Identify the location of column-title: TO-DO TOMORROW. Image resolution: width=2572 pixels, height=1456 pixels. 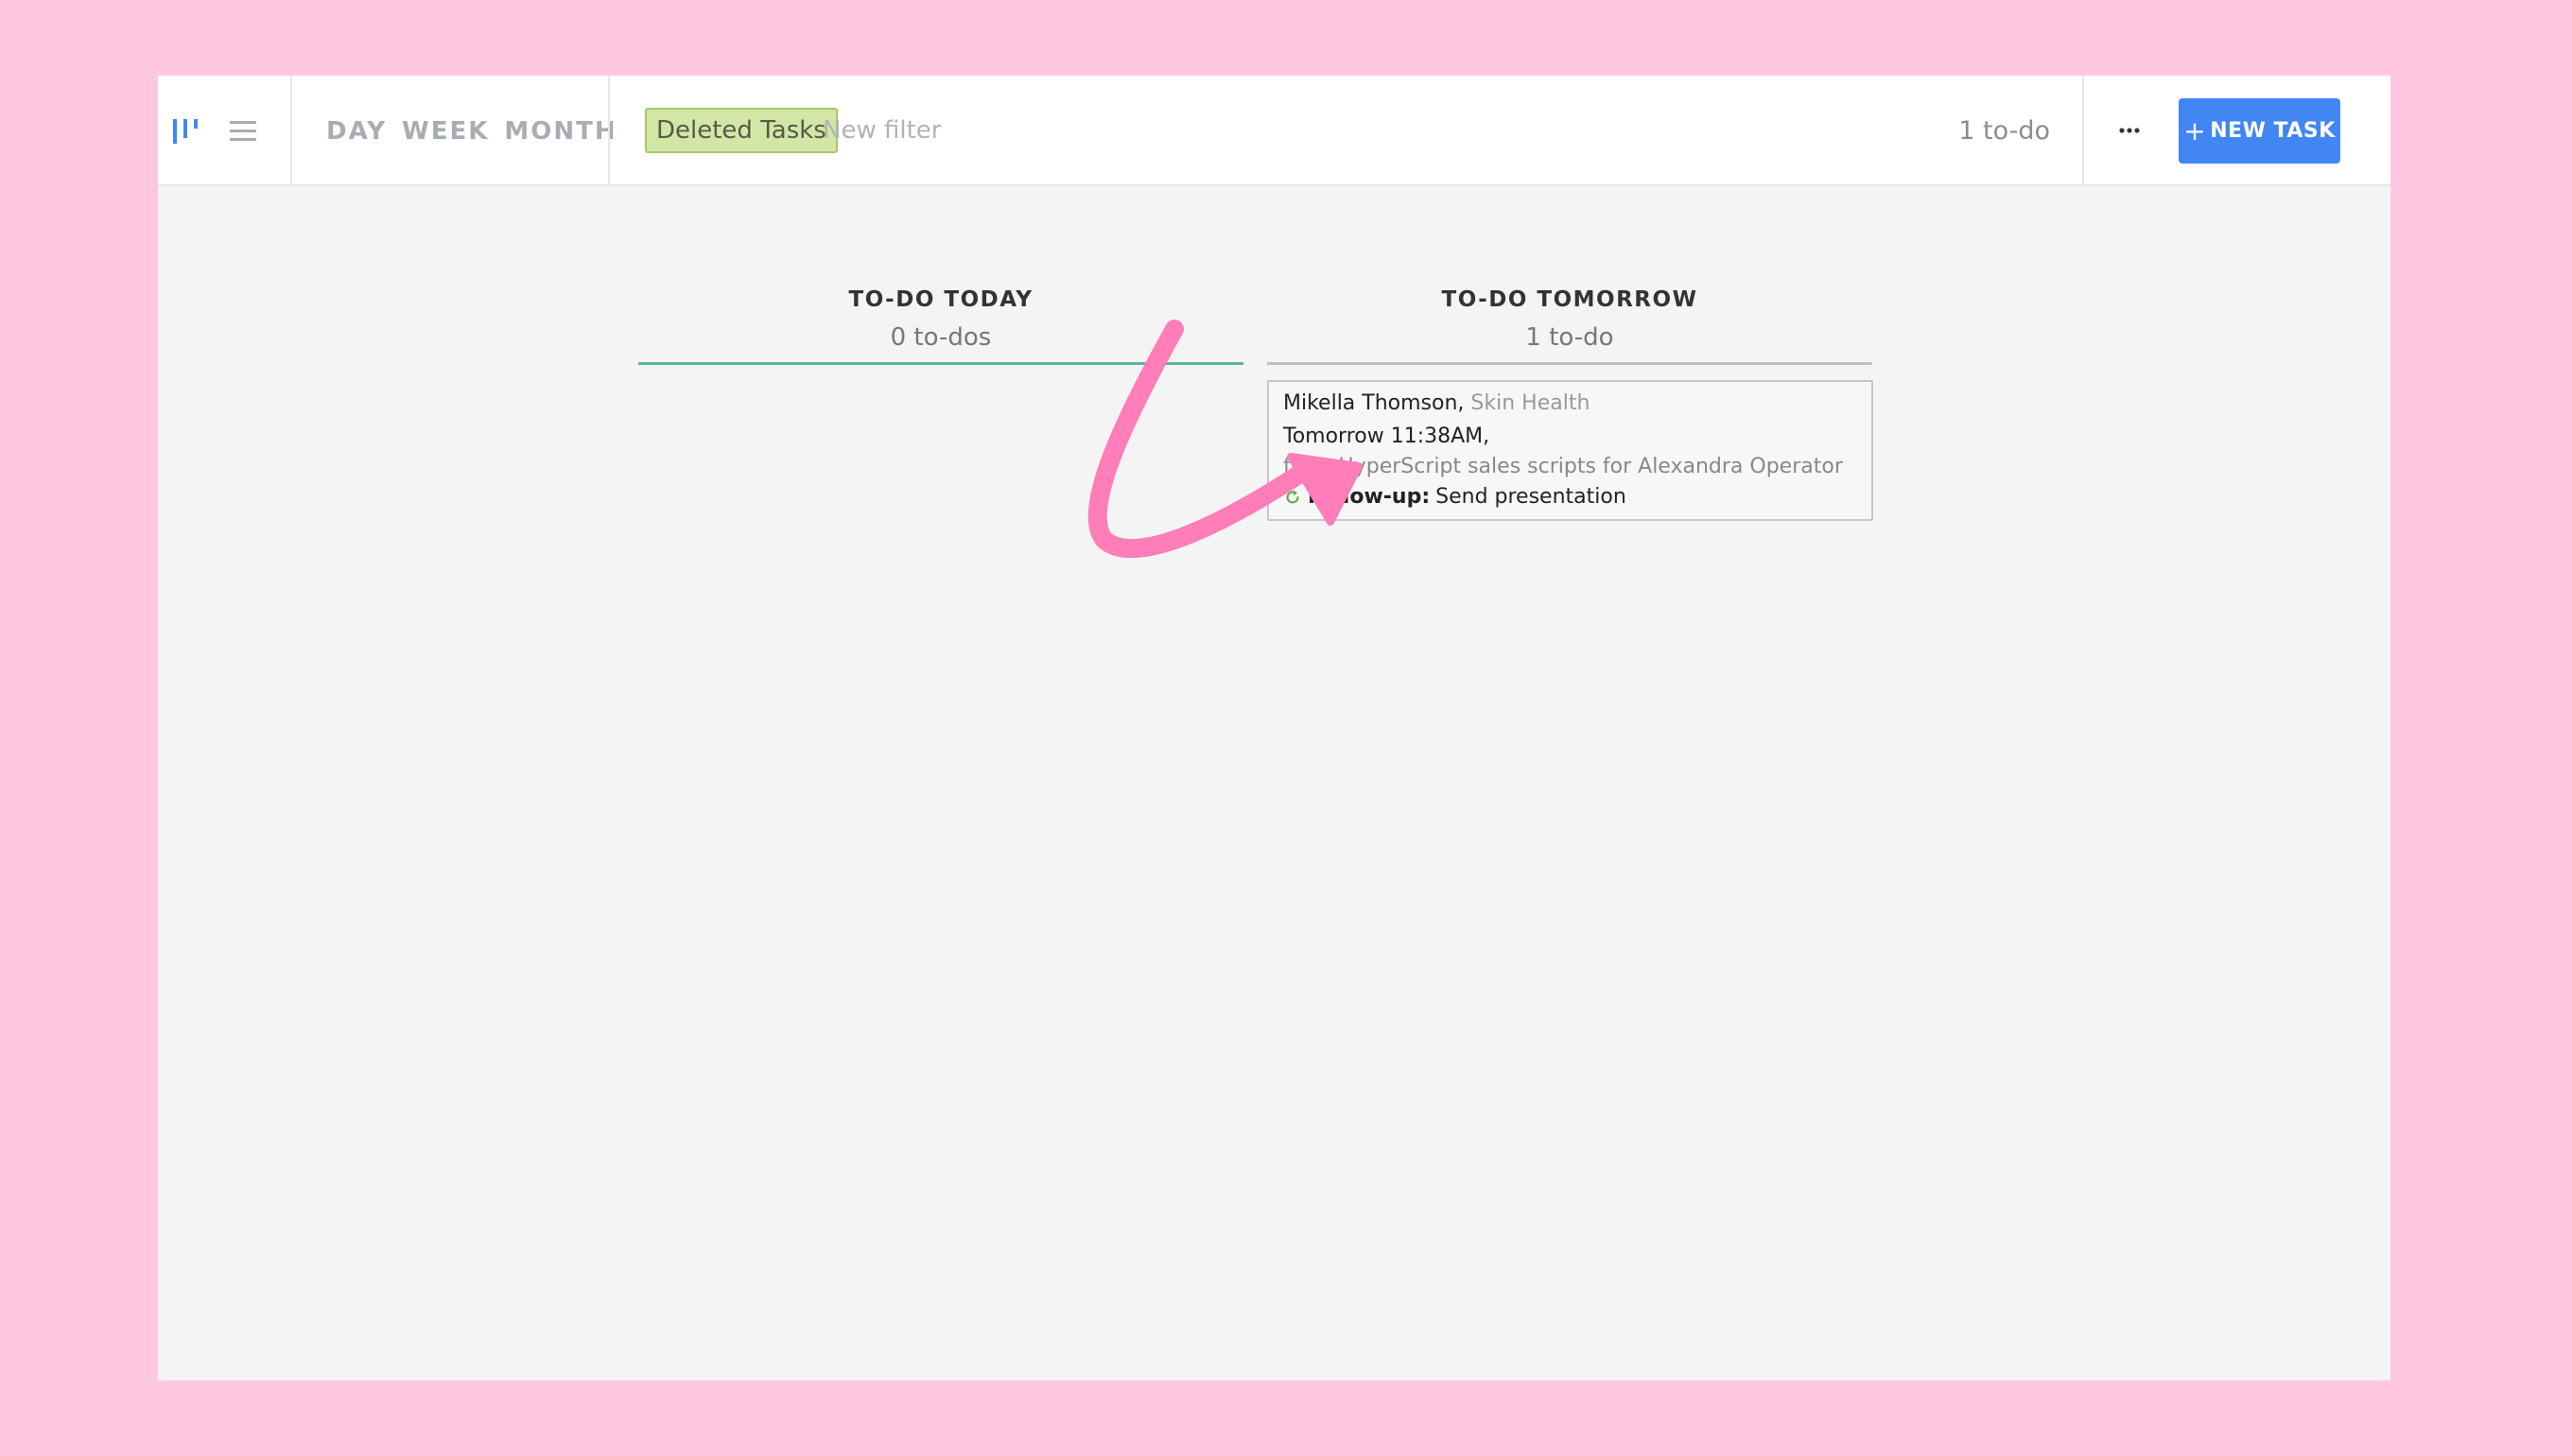
(1569, 299).